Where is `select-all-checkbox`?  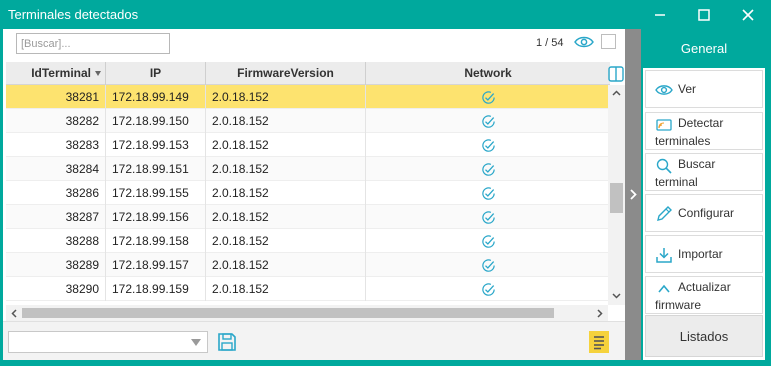 select-all-checkbox is located at coordinates (608, 41).